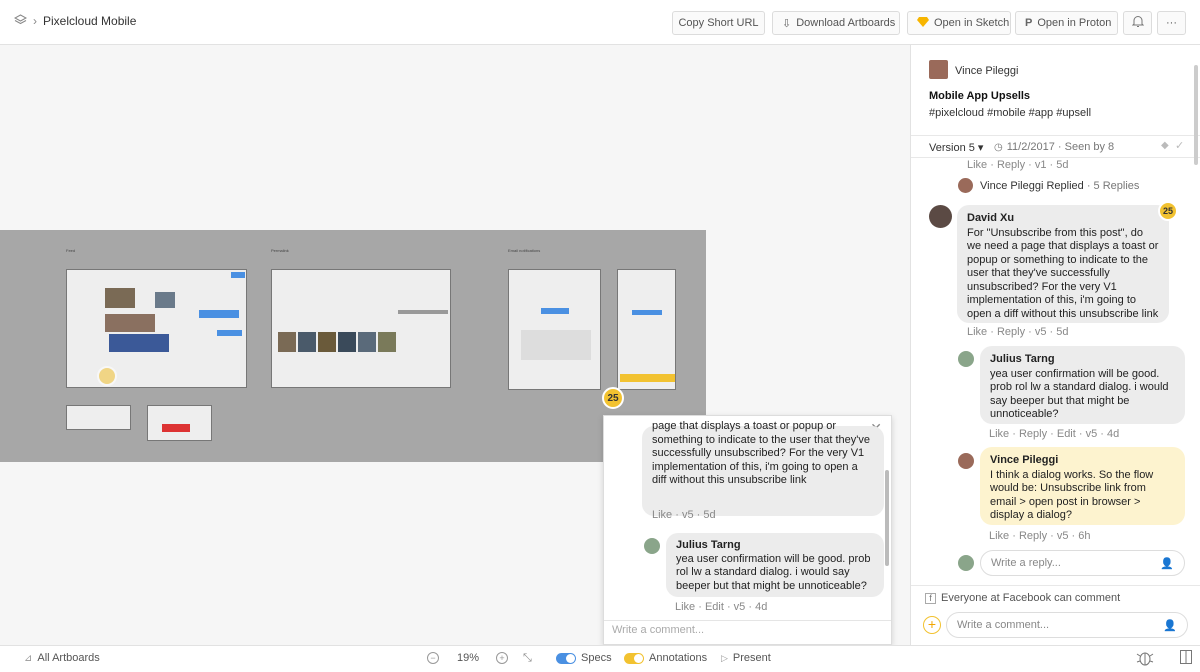  What do you see at coordinates (1171, 23) in the screenshot?
I see `more-button: ···` at bounding box center [1171, 23].